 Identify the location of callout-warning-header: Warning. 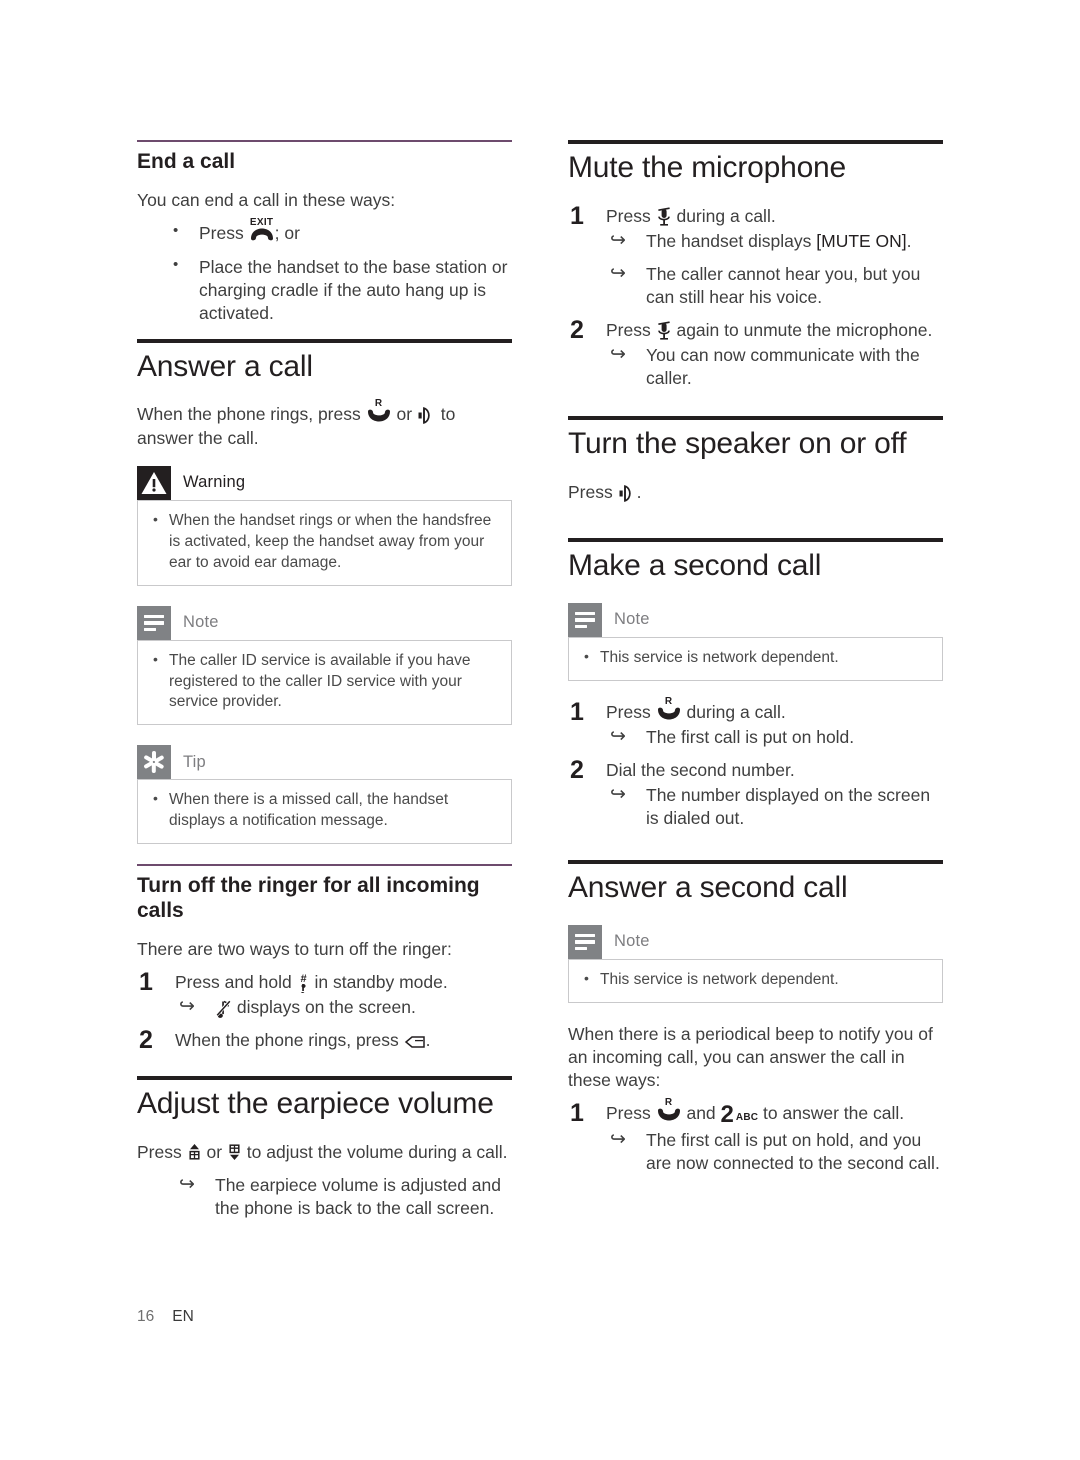
(324, 482).